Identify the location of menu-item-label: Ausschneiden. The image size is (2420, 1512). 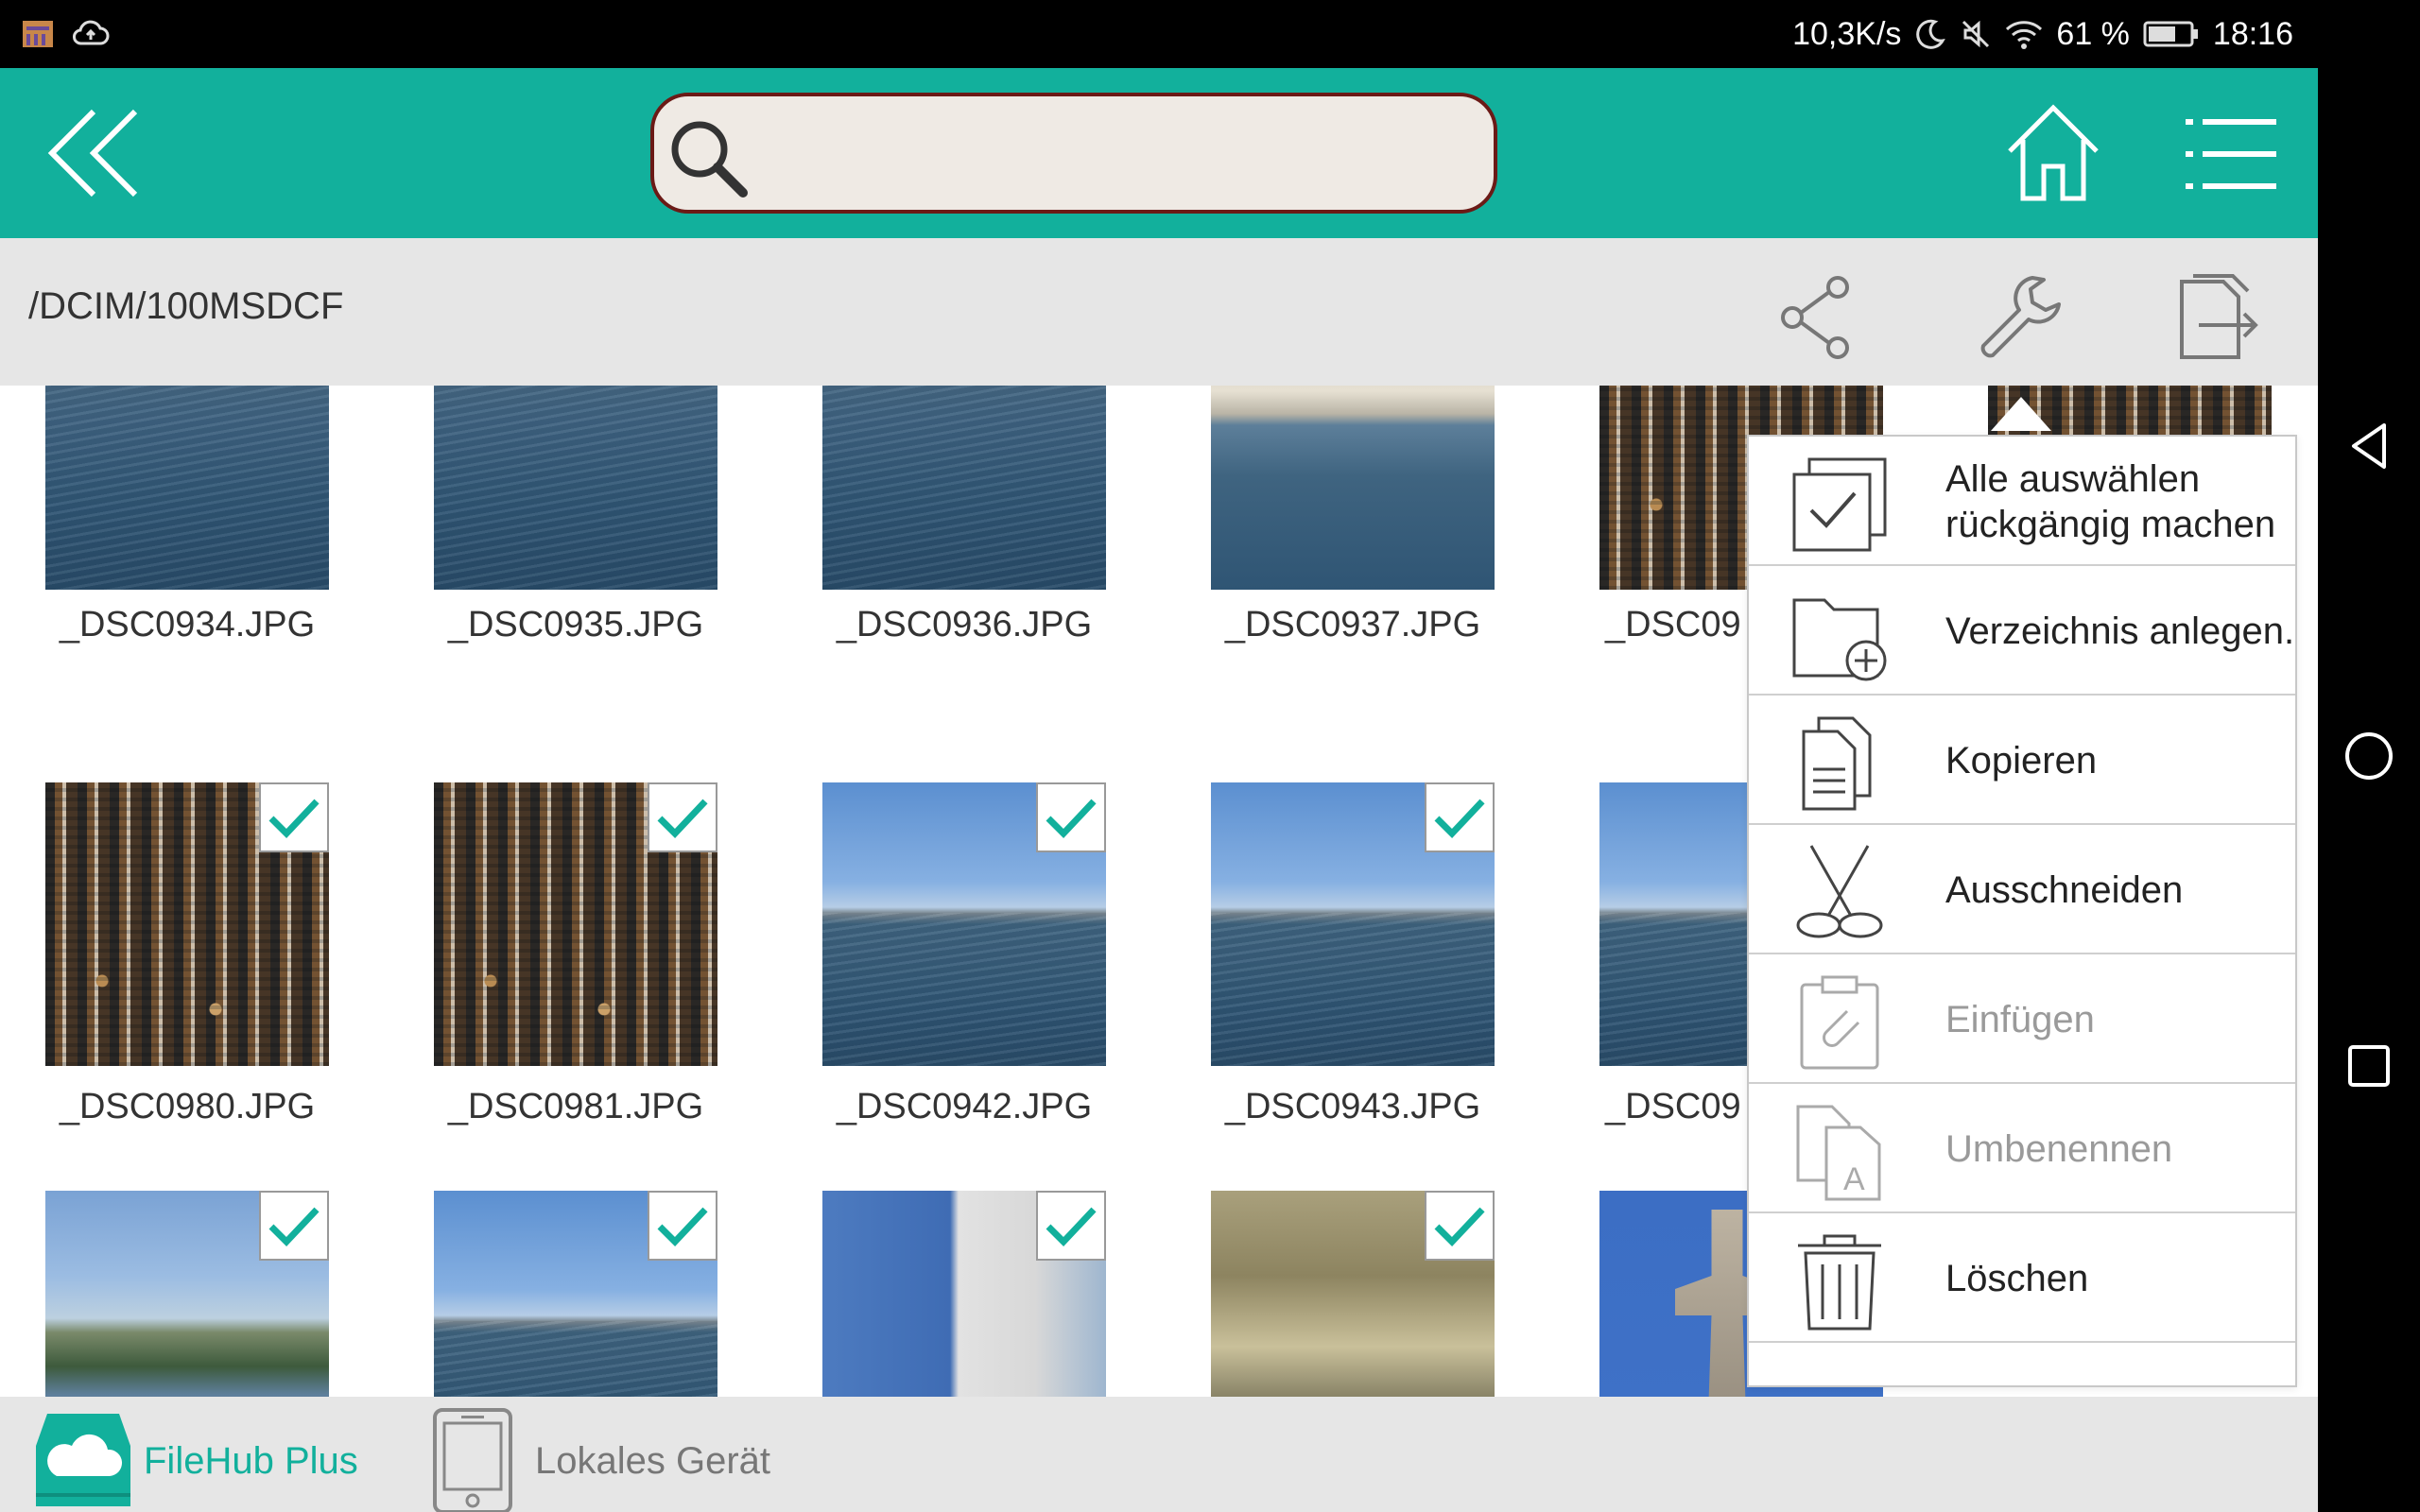
(2064, 889).